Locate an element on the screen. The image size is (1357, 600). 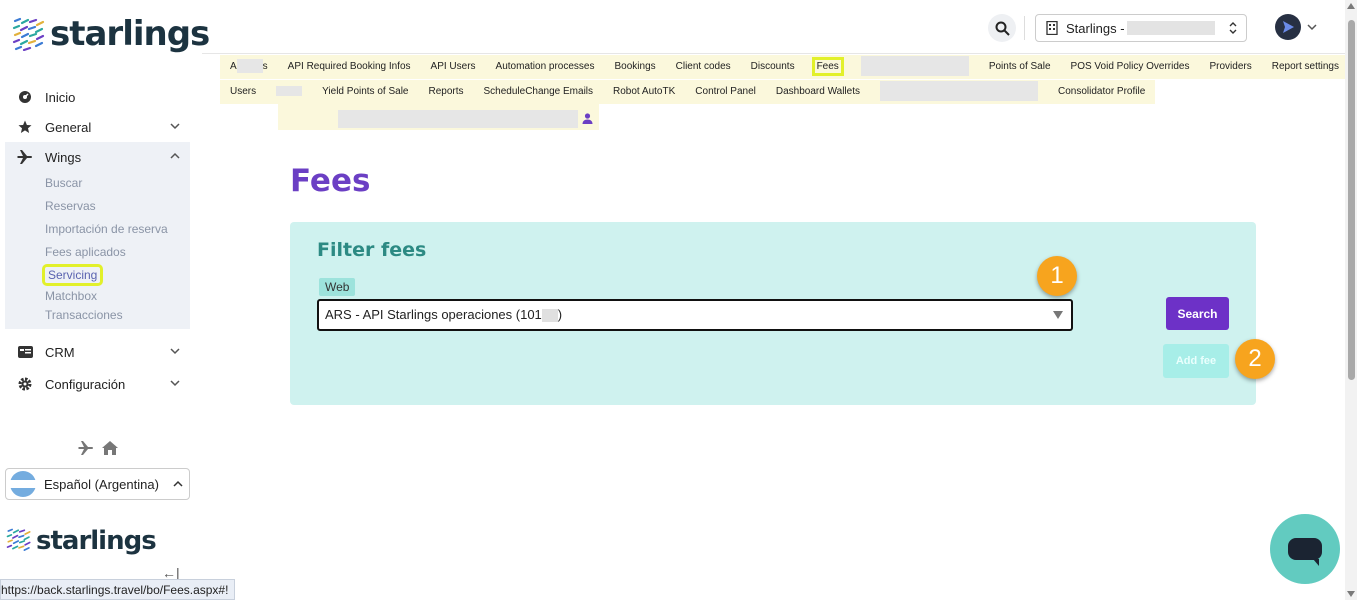
page-title: Fees is located at coordinates (330, 181).